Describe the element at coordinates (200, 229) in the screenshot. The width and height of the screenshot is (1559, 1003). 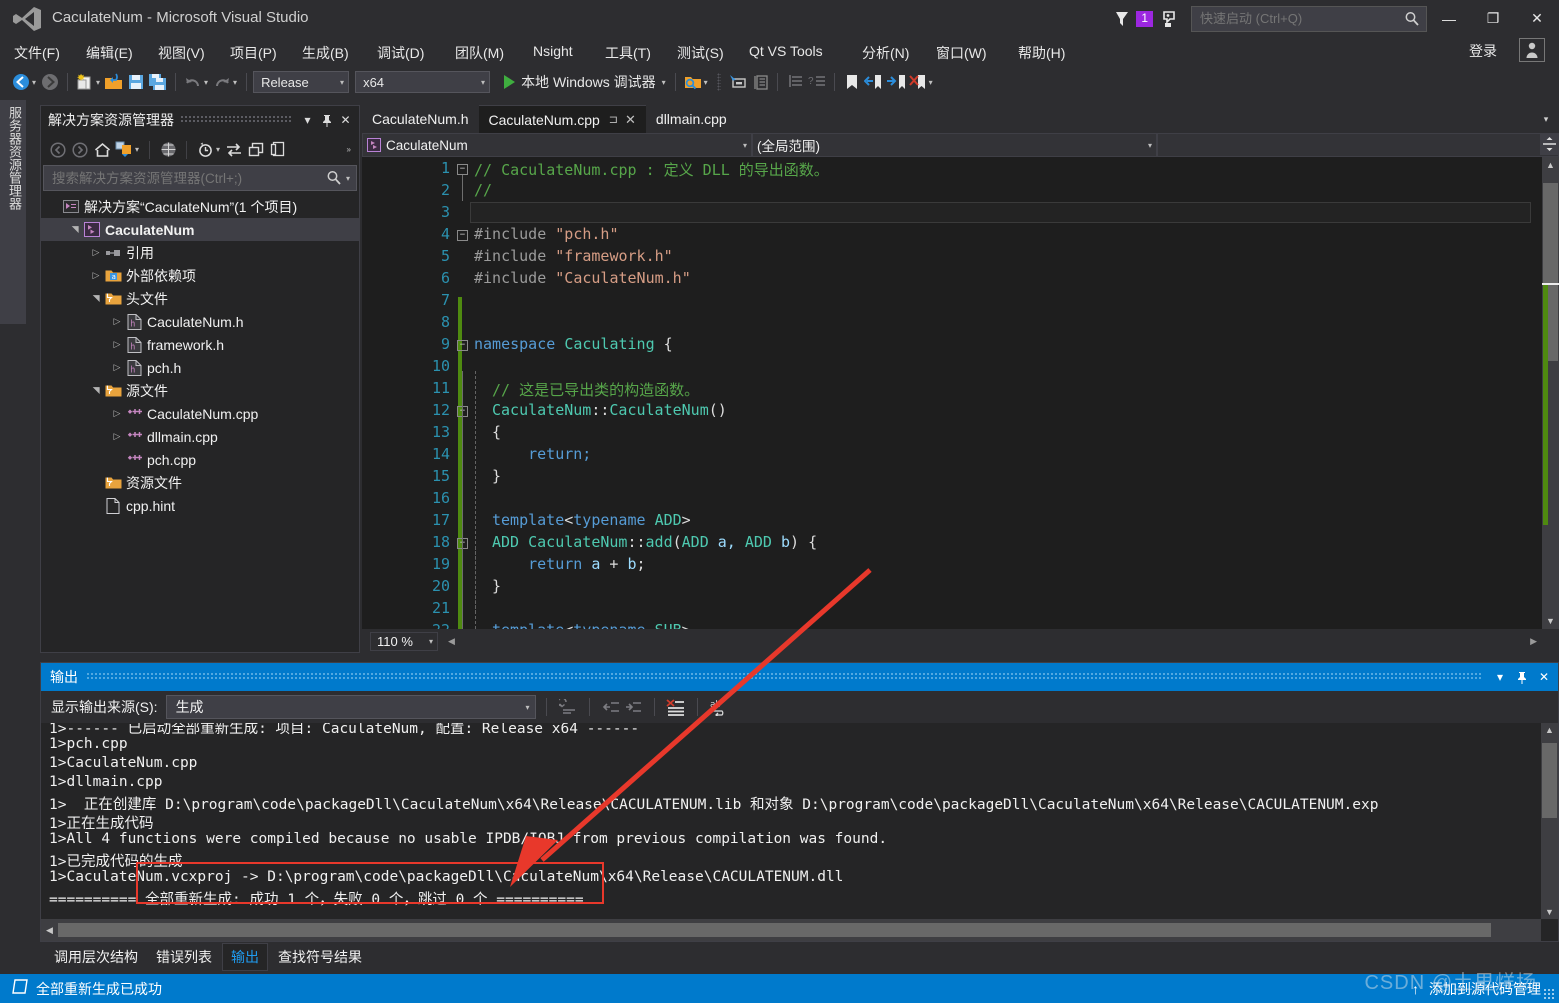
I see `tree-item: ◢ CaculateNum` at that location.